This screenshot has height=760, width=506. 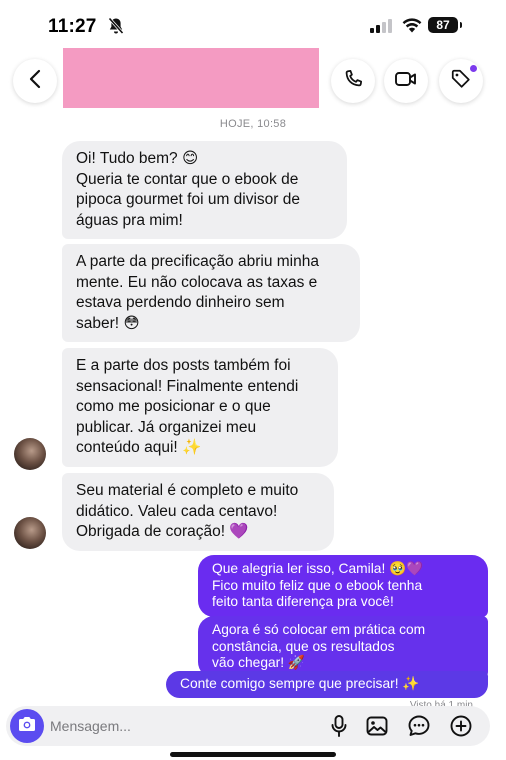 I want to click on message-line: E a parte dos posts também foi, so click(x=183, y=365).